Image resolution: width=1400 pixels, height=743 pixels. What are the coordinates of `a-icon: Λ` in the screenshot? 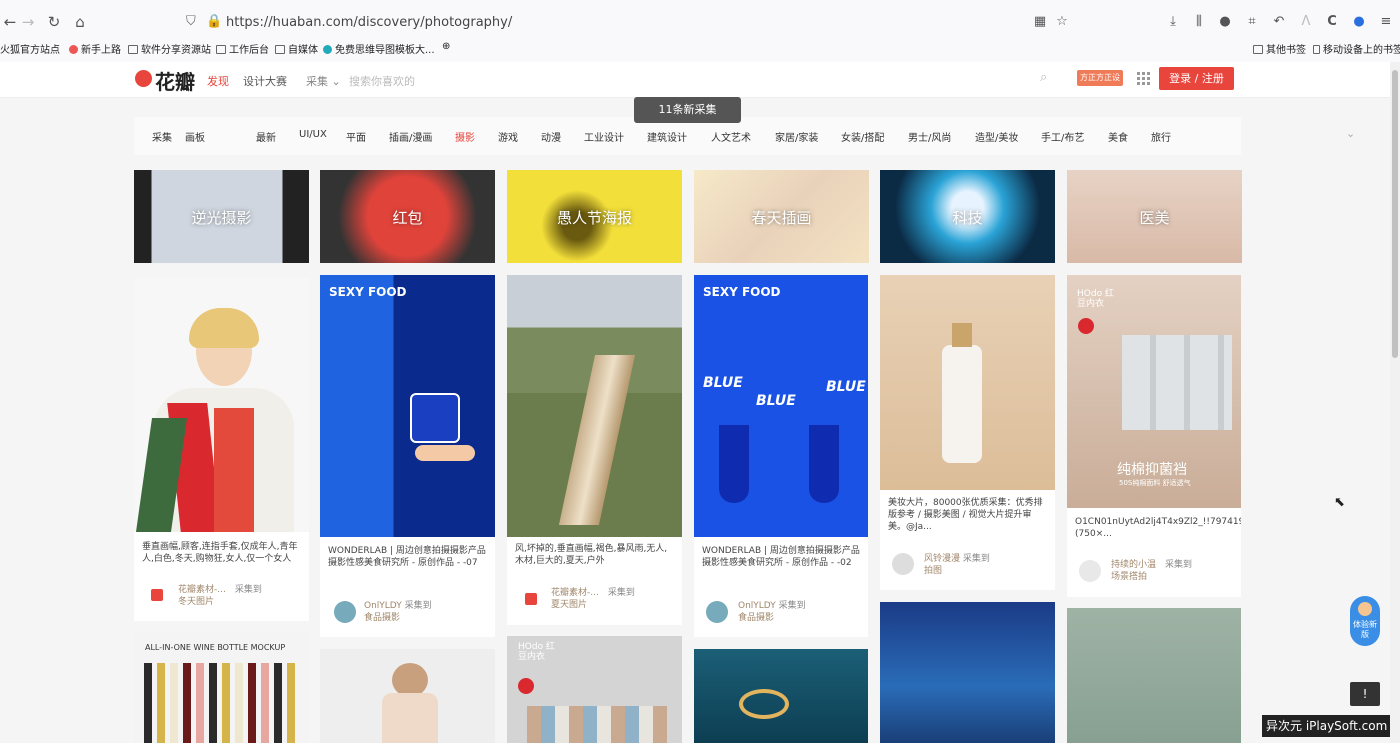 It's located at (1306, 21).